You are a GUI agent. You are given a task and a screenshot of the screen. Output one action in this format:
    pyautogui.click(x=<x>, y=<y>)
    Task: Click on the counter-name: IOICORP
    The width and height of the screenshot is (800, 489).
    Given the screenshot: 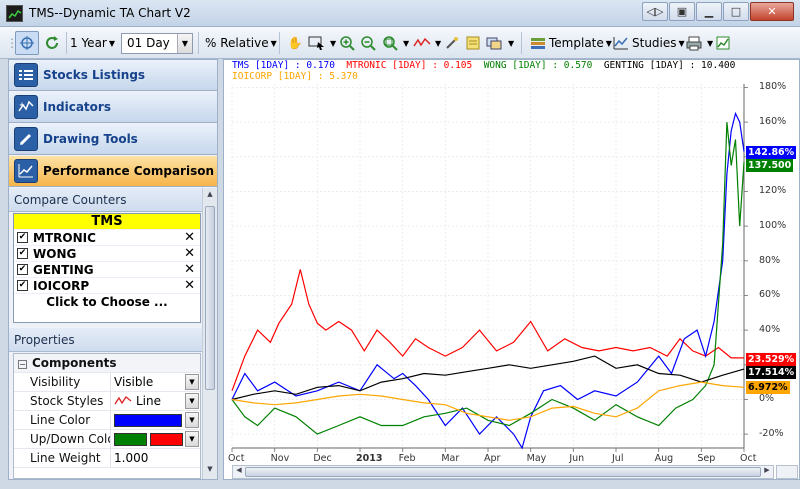 What is the action you would take?
    pyautogui.click(x=61, y=285)
    